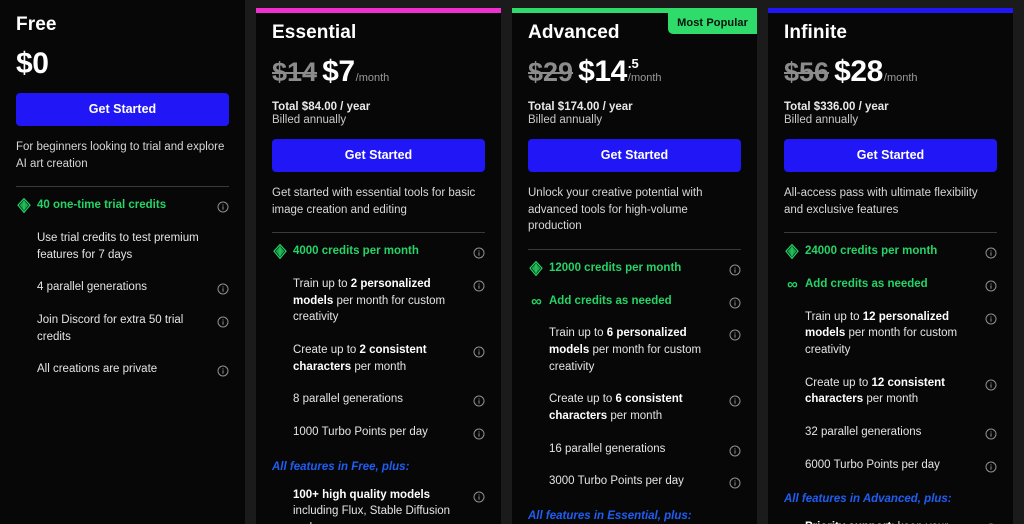  What do you see at coordinates (110, 328) in the screenshot?
I see `feature-label: Join Discord for extra 50 trial credits` at bounding box center [110, 328].